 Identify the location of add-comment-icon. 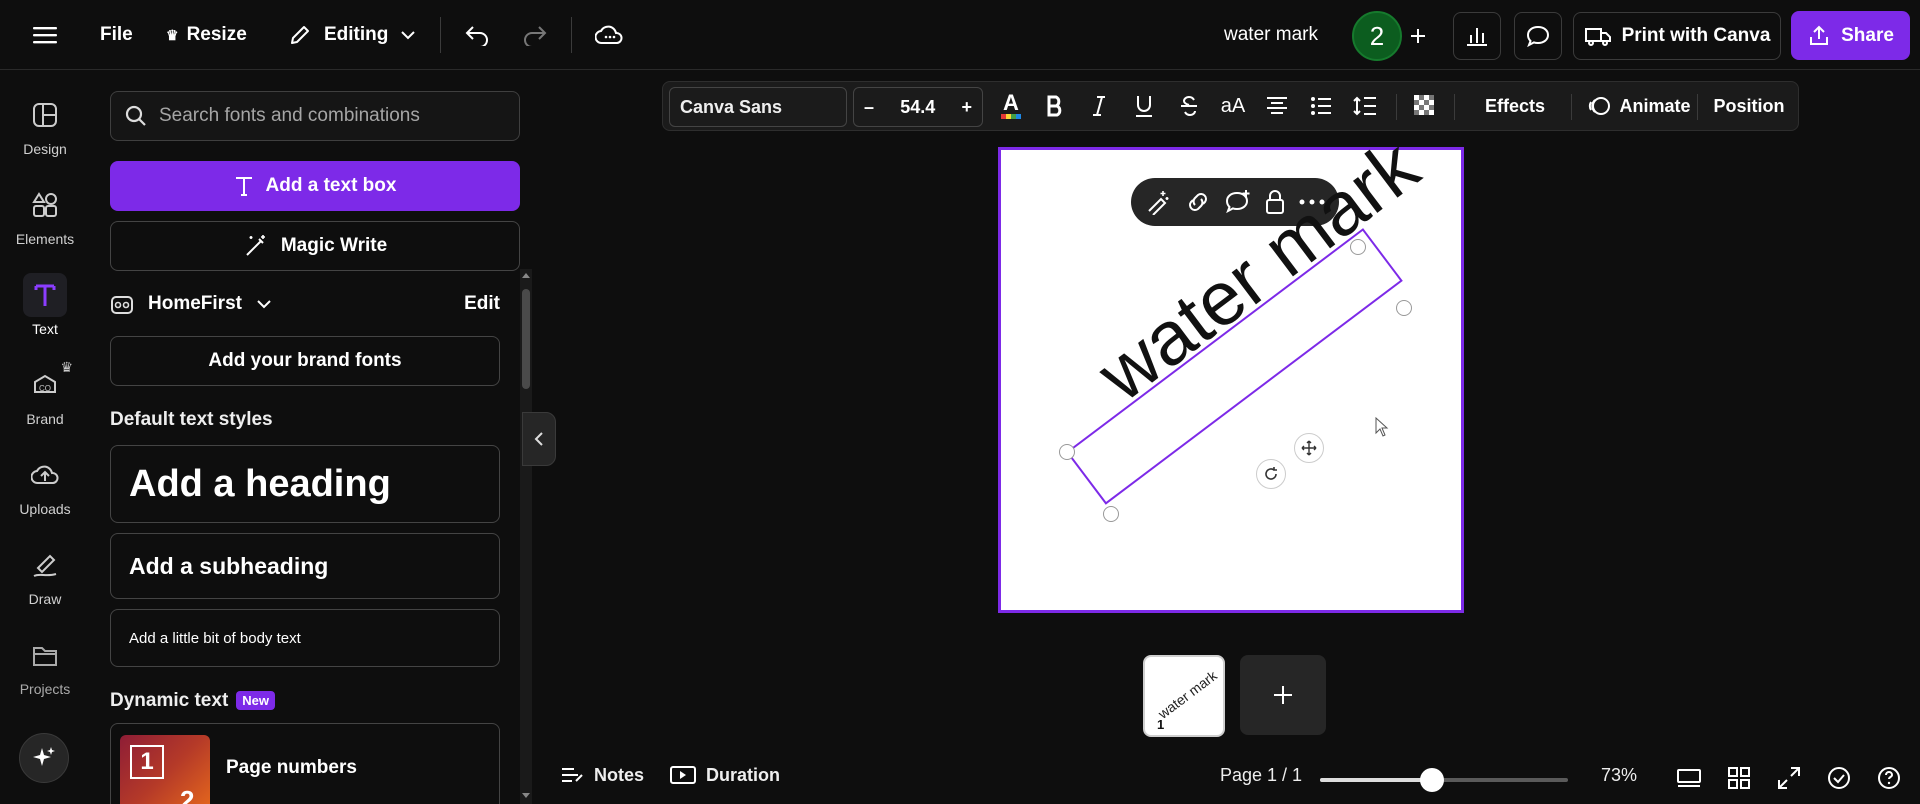
(1238, 202).